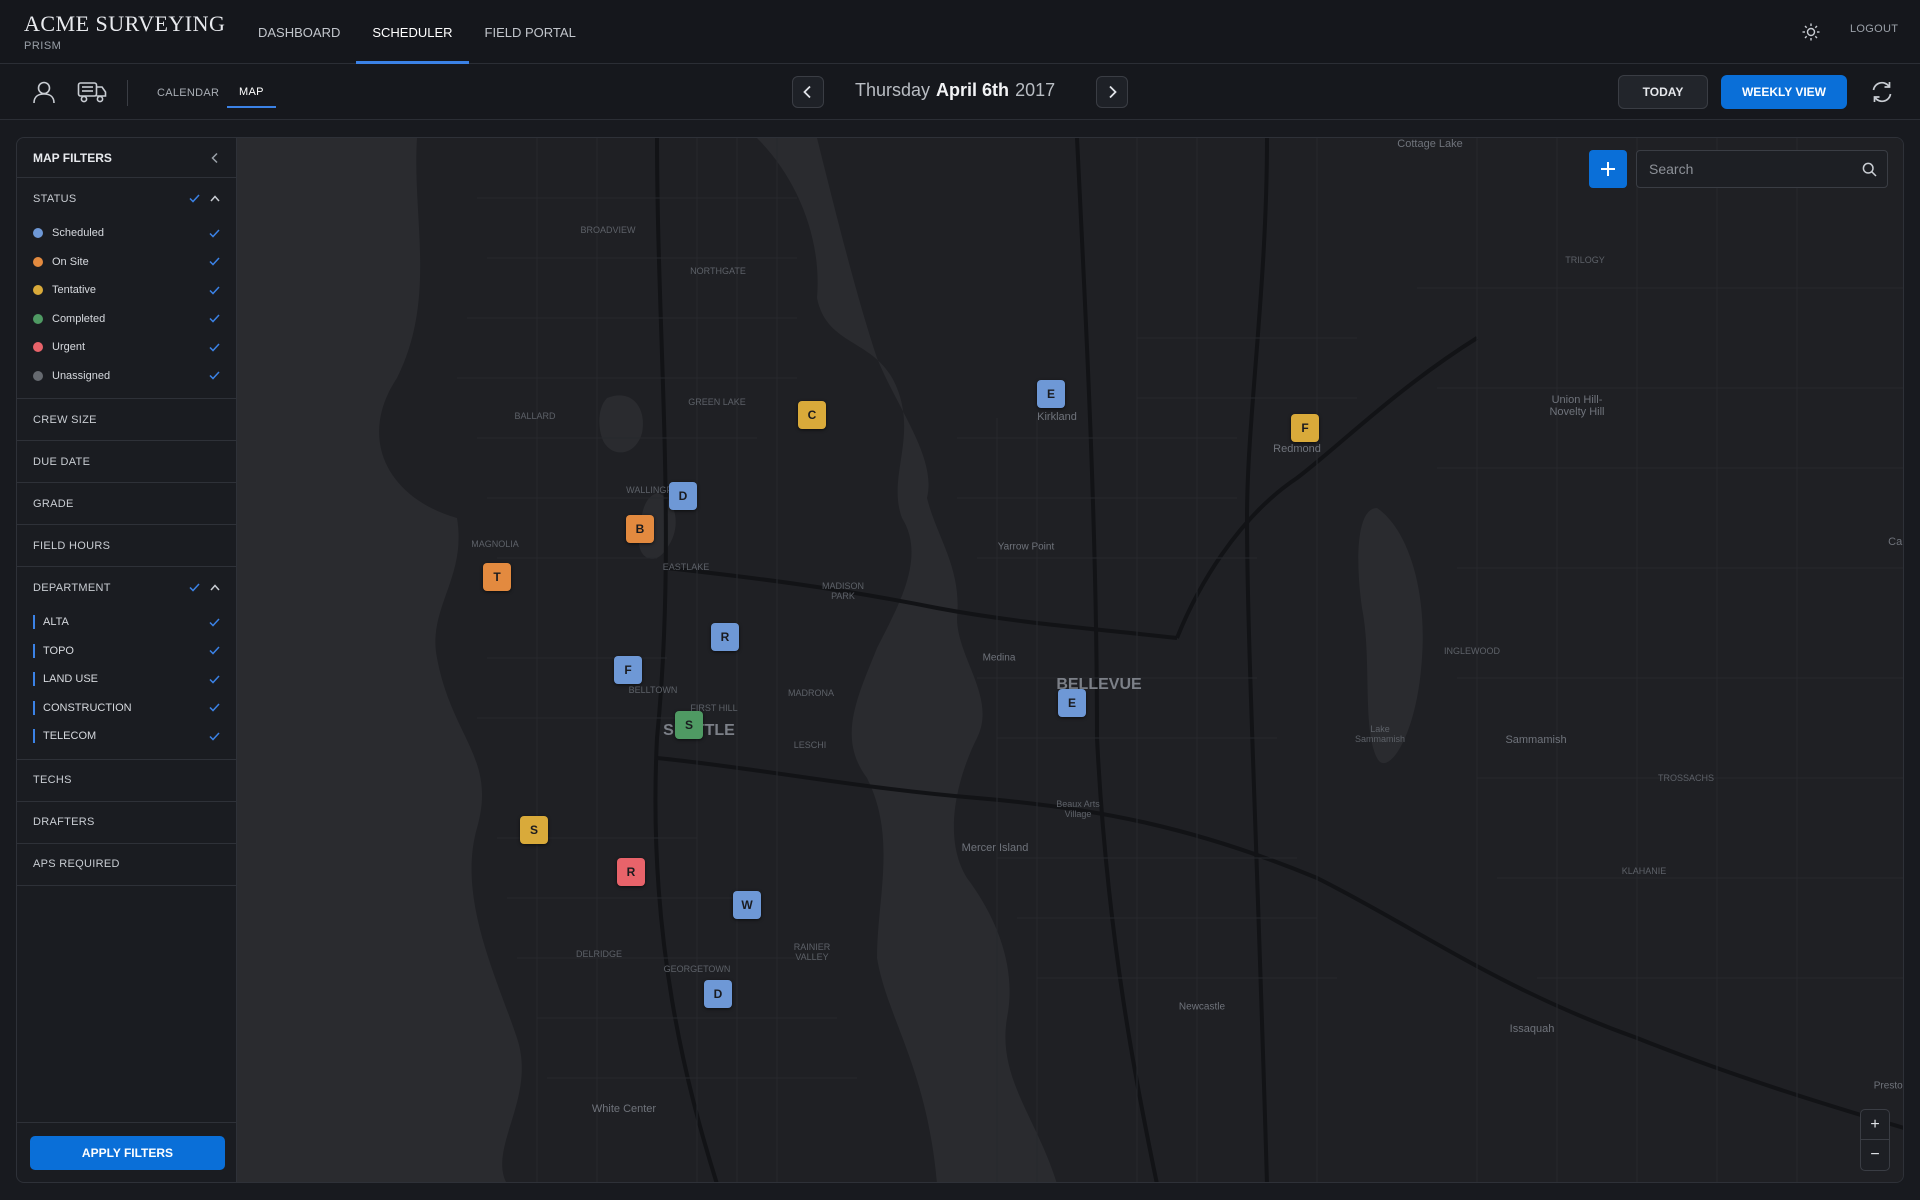 Image resolution: width=1920 pixels, height=1200 pixels. Describe the element at coordinates (1874, 29) in the screenshot. I see `logout-link: LOGOUT` at that location.